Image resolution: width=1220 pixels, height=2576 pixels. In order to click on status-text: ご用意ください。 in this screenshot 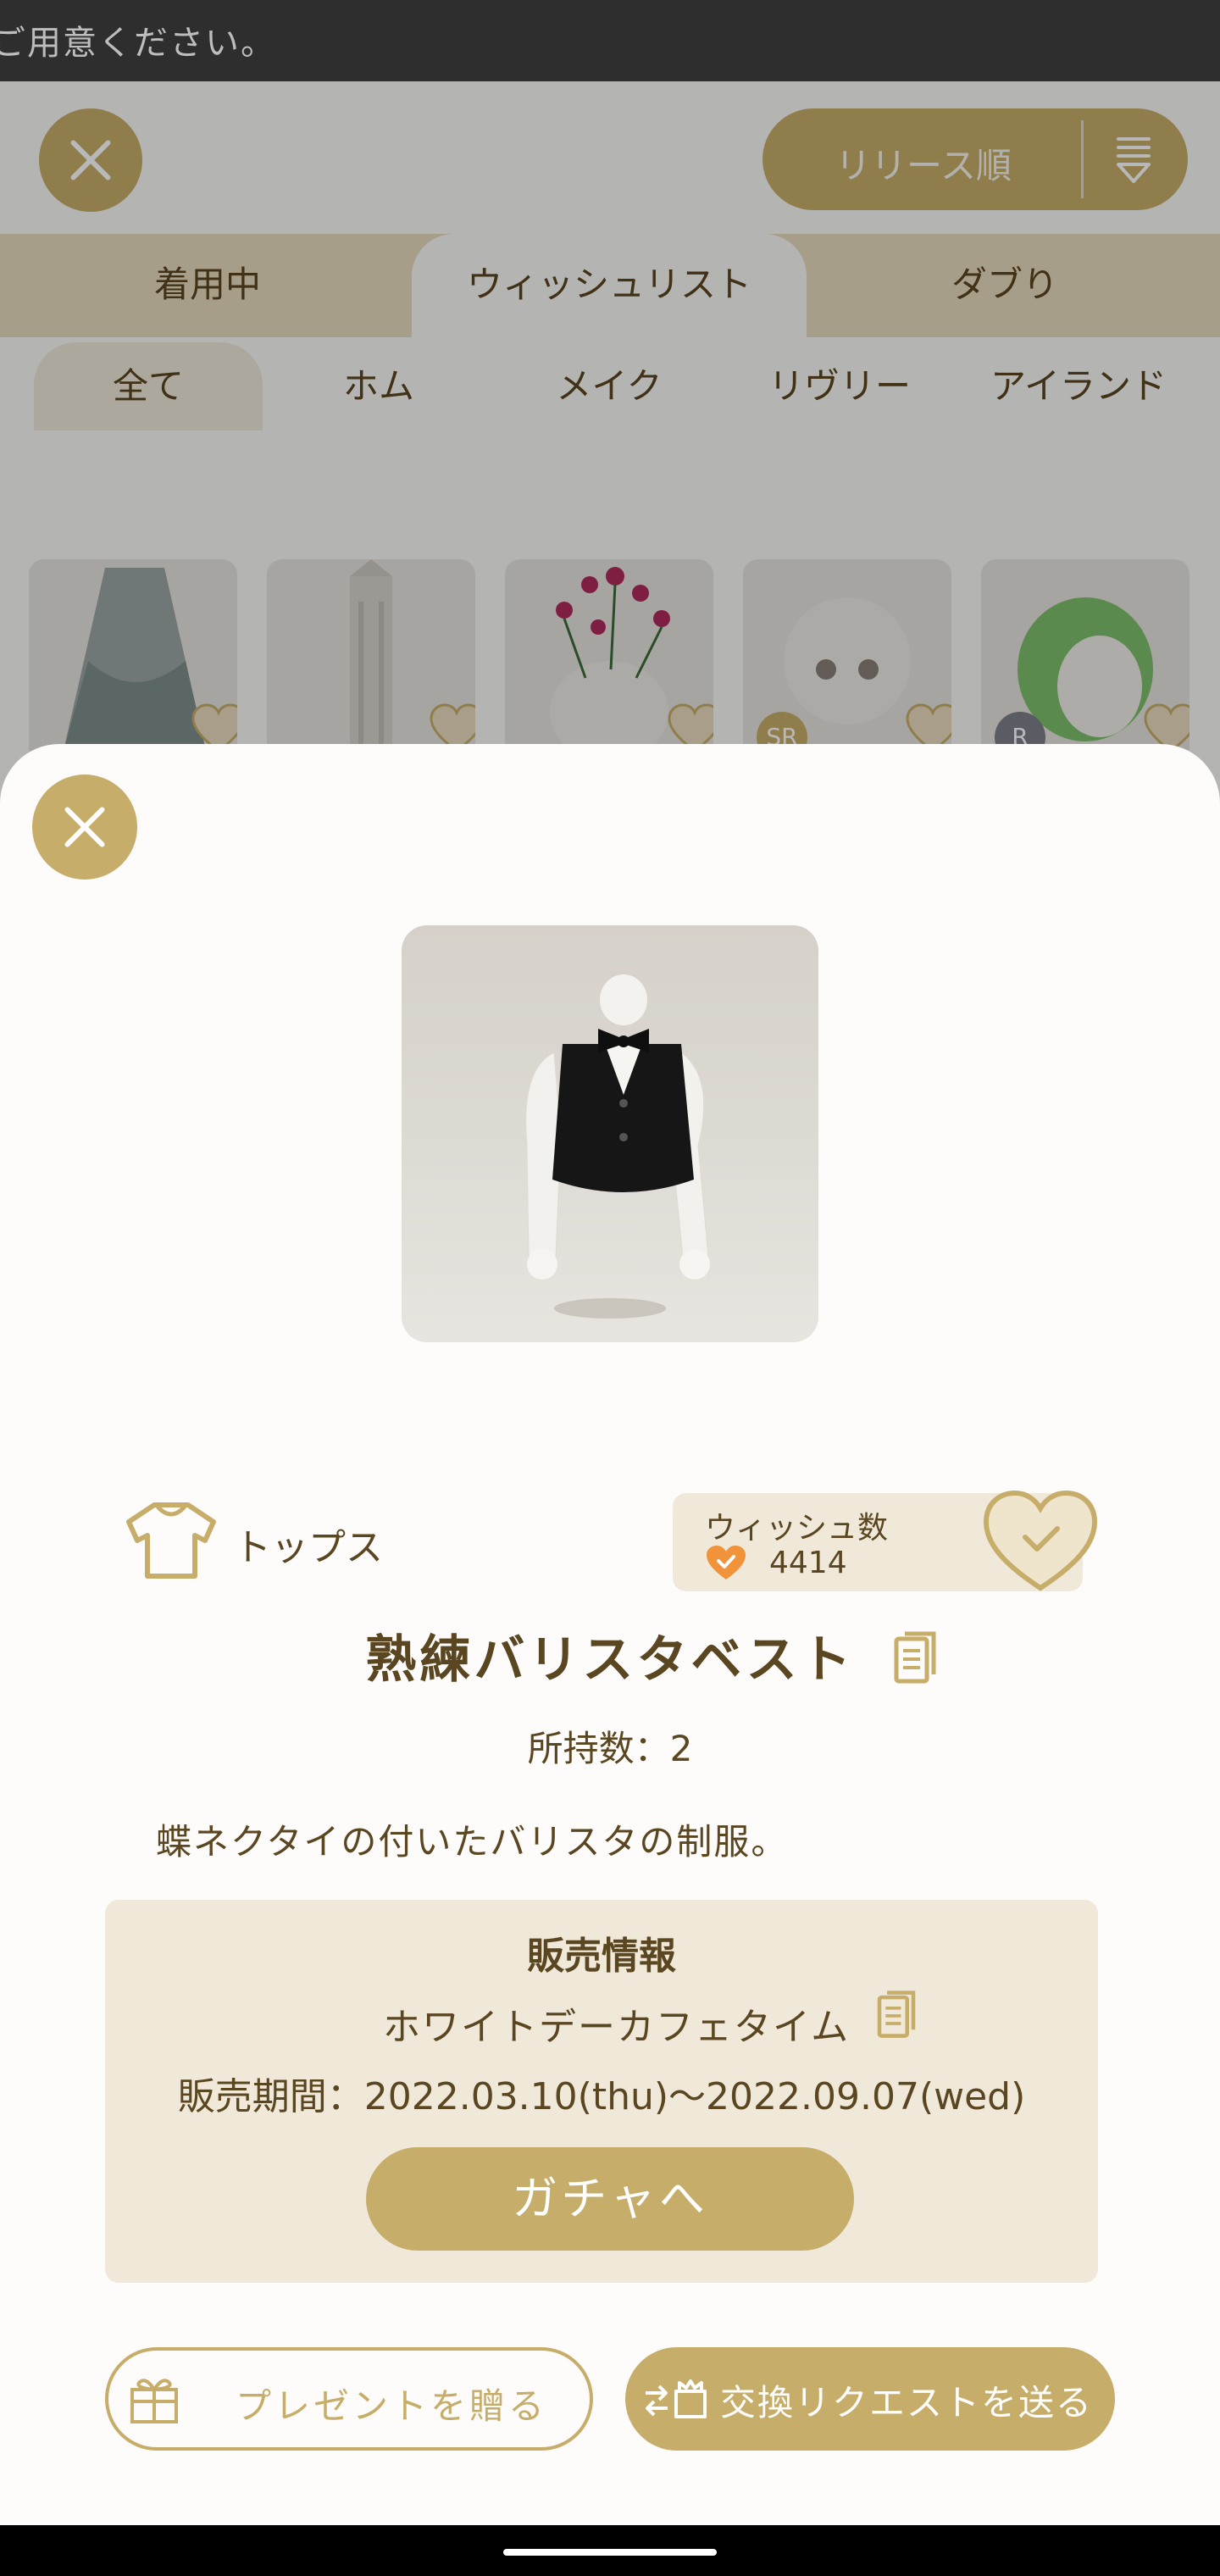, I will do `click(138, 43)`.